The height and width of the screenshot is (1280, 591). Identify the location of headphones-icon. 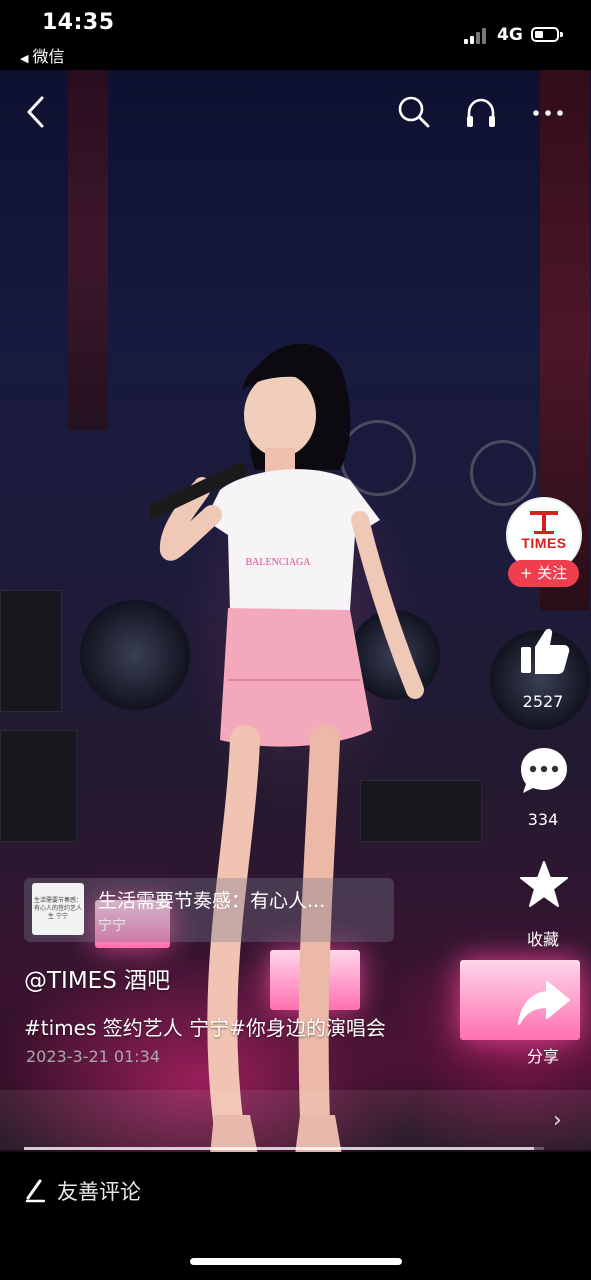
(481, 113).